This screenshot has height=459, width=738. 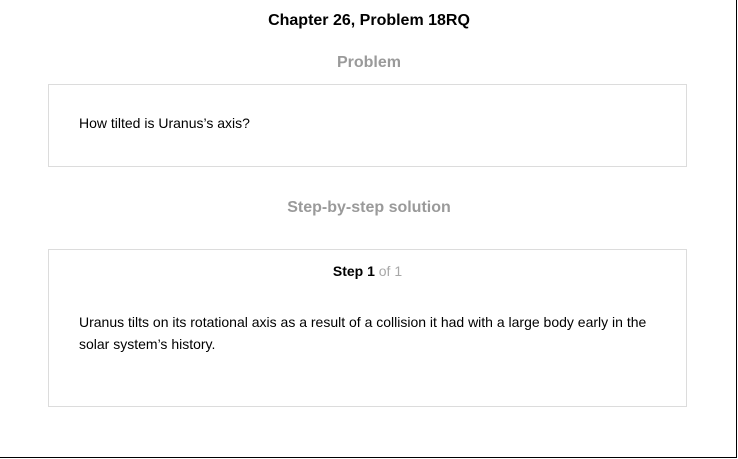 What do you see at coordinates (390, 271) in the screenshot?
I see `step-count: of 1` at bounding box center [390, 271].